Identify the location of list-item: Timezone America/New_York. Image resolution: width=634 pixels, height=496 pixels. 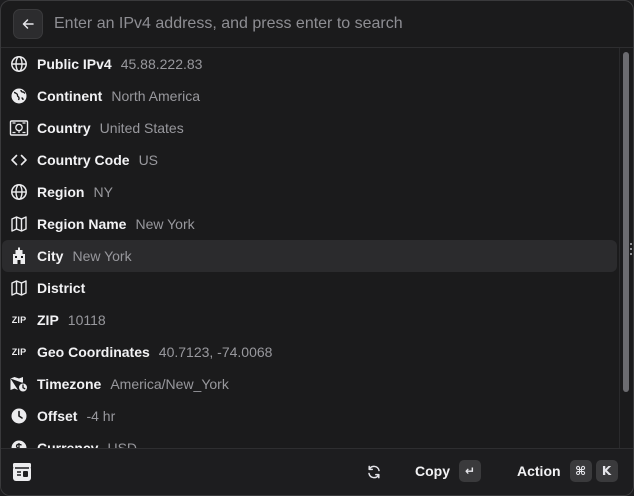
(309, 384).